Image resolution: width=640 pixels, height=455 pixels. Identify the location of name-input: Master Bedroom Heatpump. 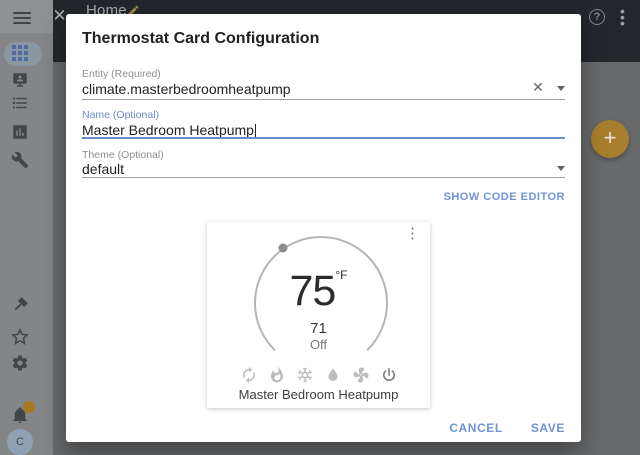
(169, 130).